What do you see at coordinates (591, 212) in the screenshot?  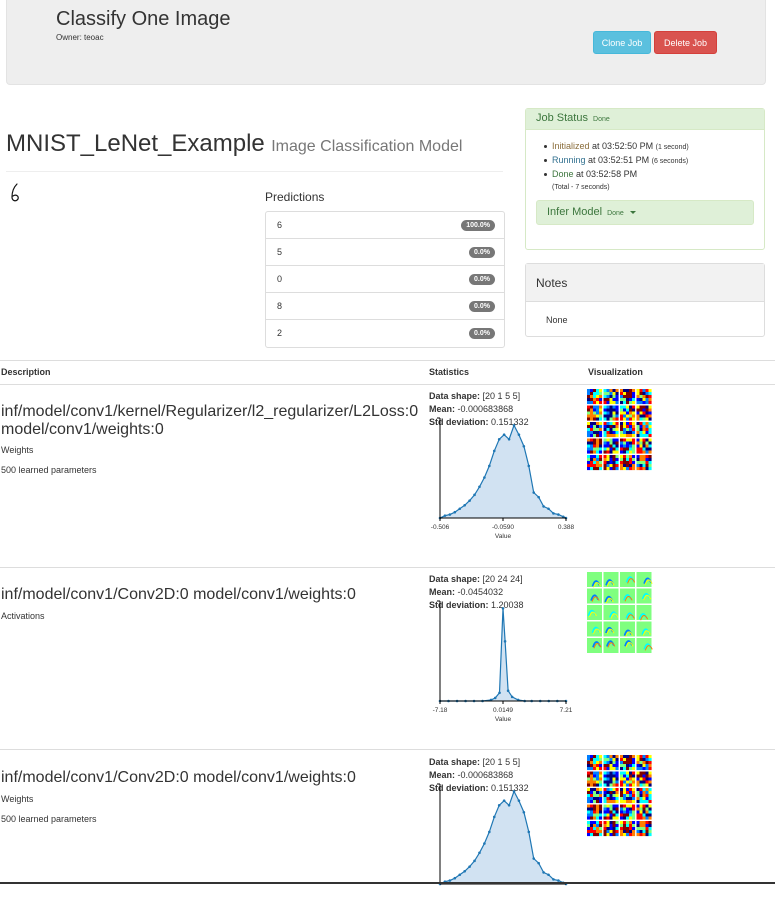 I see `infer-model-toggle: Infer Model Done` at bounding box center [591, 212].